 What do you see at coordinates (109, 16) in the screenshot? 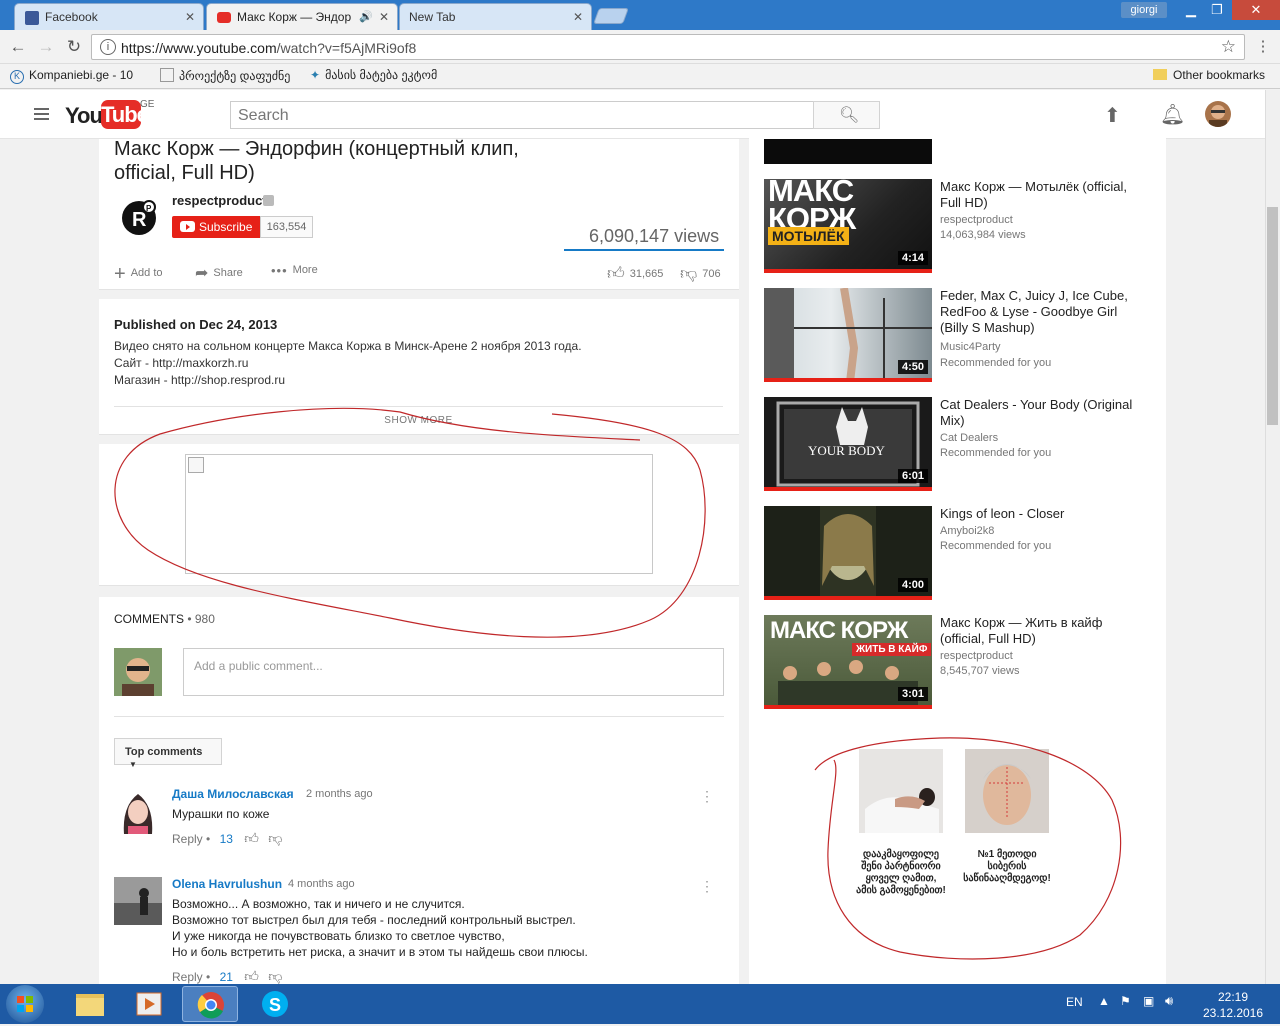
I see `tab-facebook: Facebook ✕` at bounding box center [109, 16].